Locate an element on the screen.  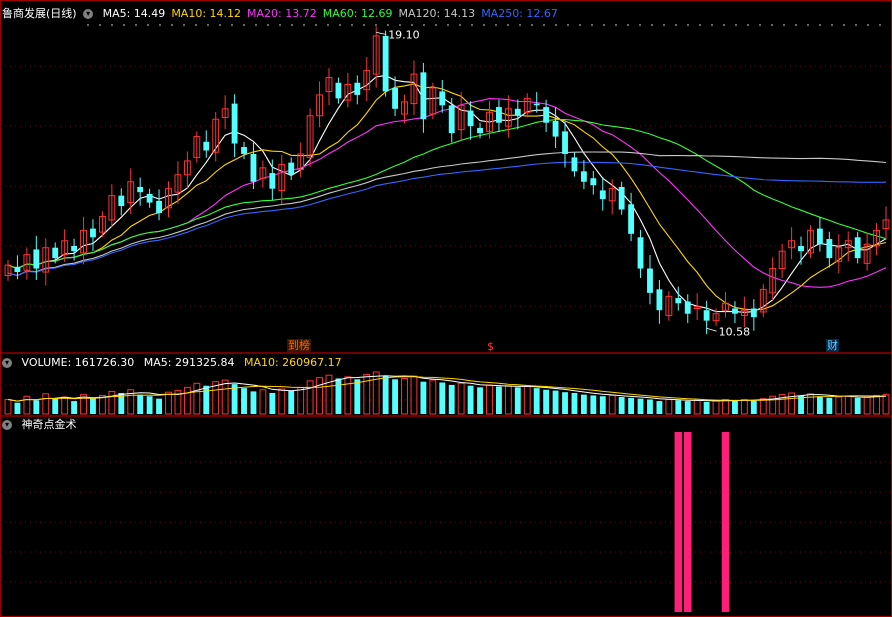
volume-ma10: MA10: 260967.17 is located at coordinates (292, 362).